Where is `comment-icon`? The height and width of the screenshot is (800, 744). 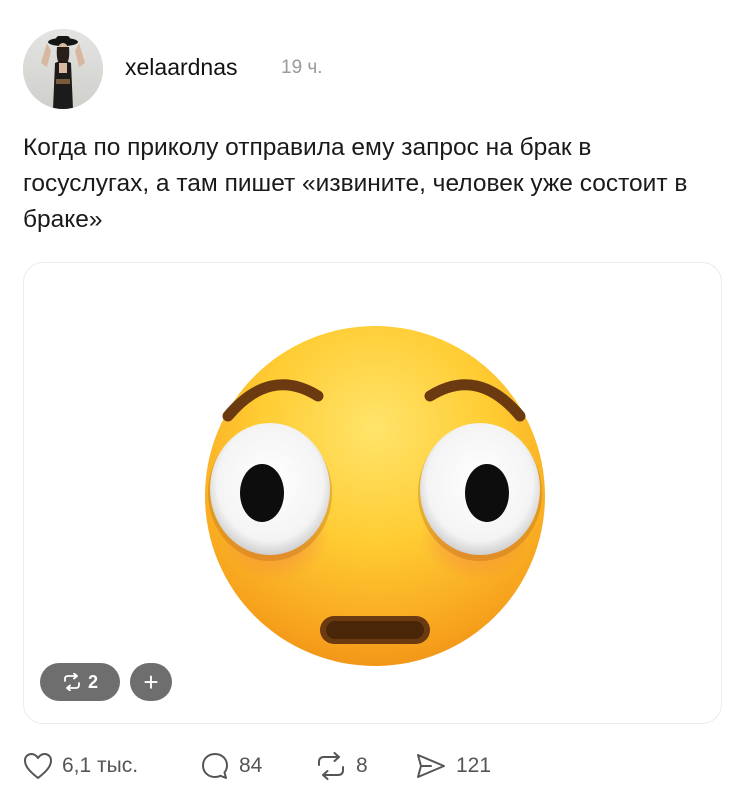
comment-icon is located at coordinates (215, 766).